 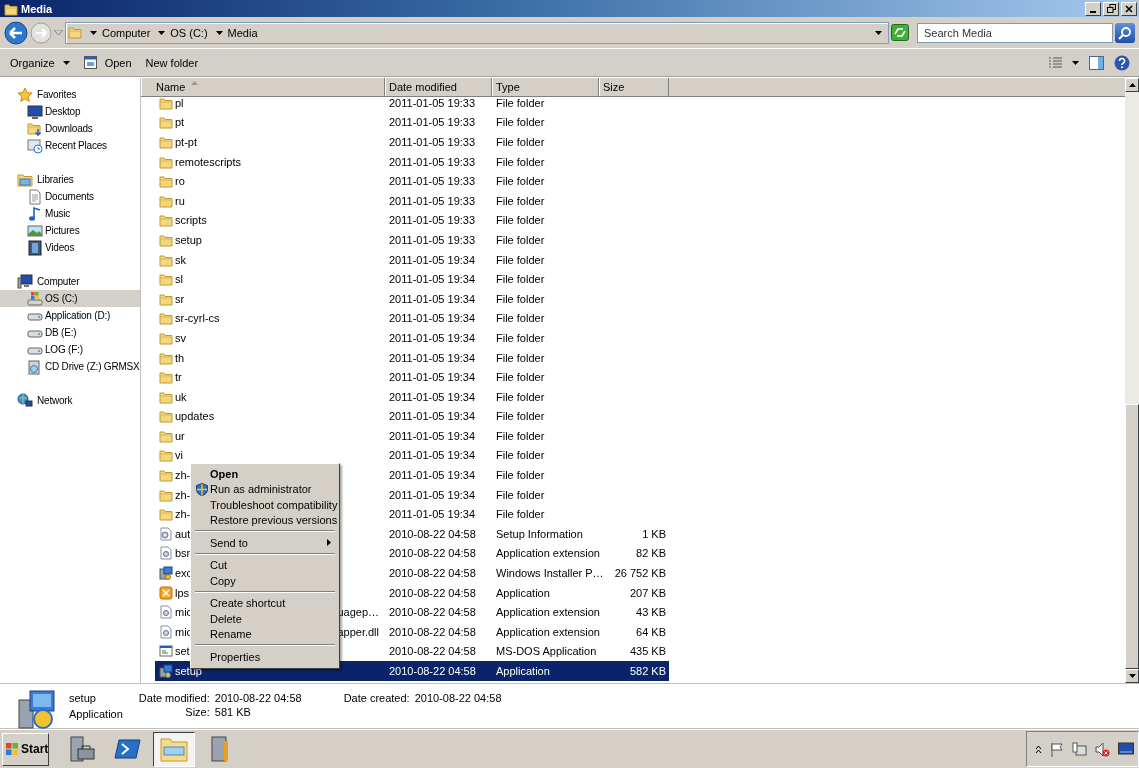 What do you see at coordinates (172, 62) in the screenshot?
I see `toolbar-button: New folder` at bounding box center [172, 62].